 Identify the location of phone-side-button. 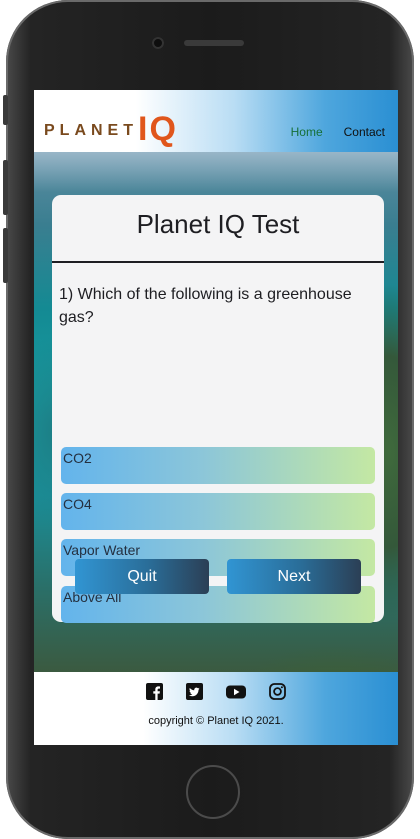
(5, 110).